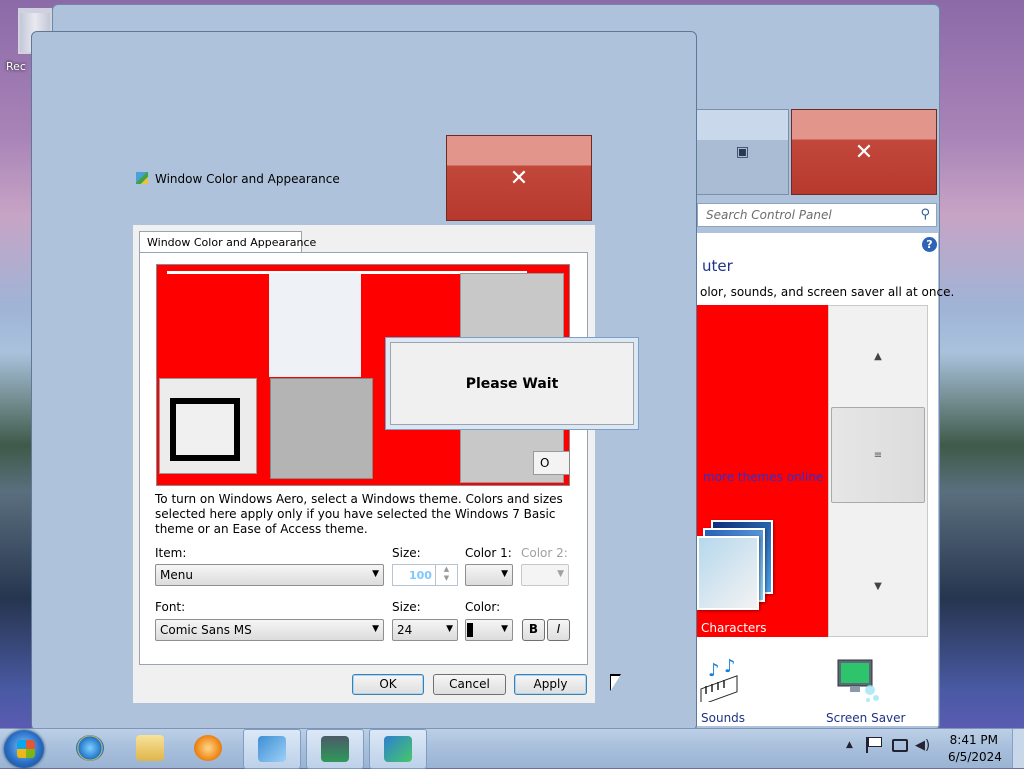 The width and height of the screenshot is (1024, 769). I want to click on sounds-icon: ♪ ♪, so click(721, 679).